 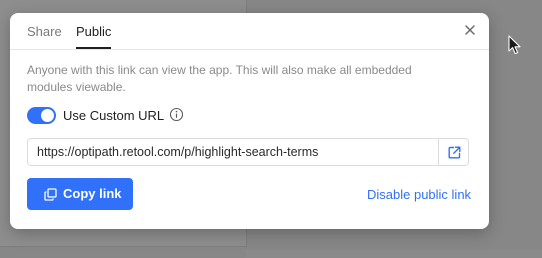 What do you see at coordinates (50, 194) in the screenshot?
I see `copy-icon` at bounding box center [50, 194].